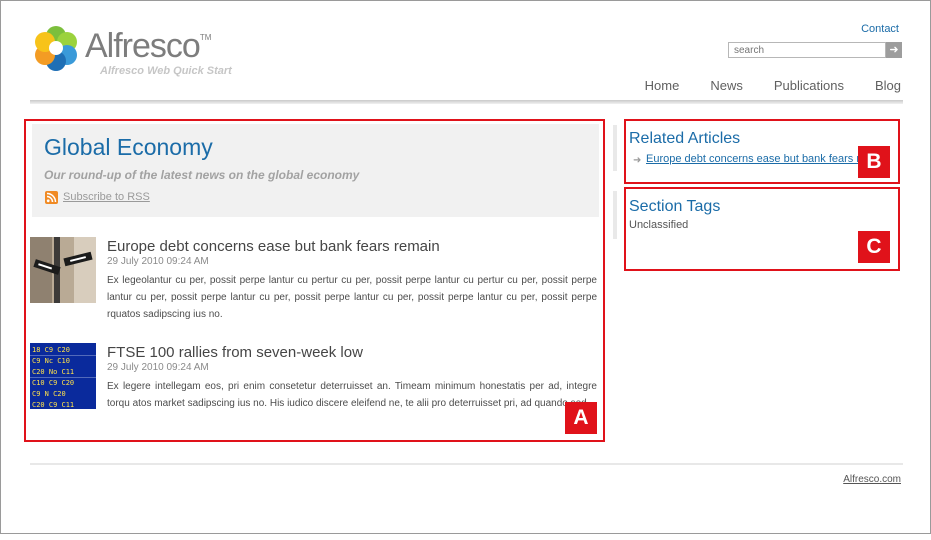 The image size is (931, 540). Describe the element at coordinates (874, 247) in the screenshot. I see `annotation-label-c: C` at that location.